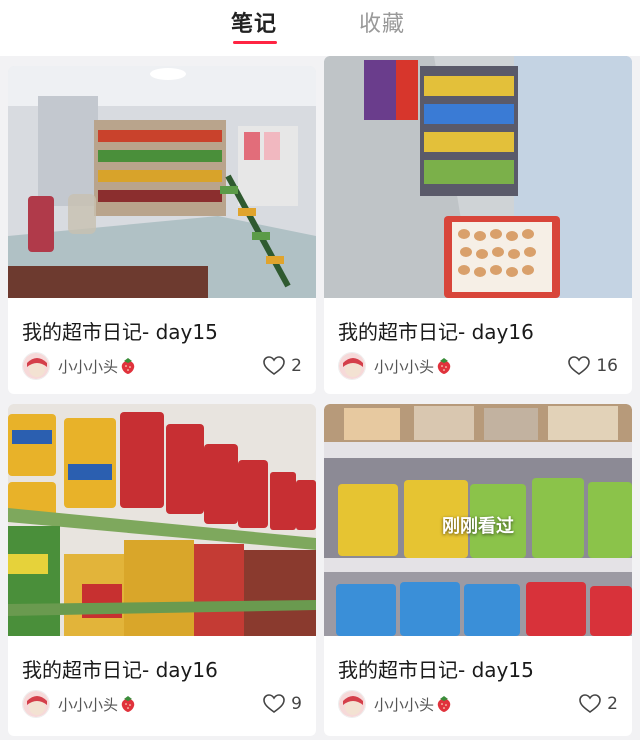 The image size is (640, 740). Describe the element at coordinates (382, 22) in the screenshot. I see `tab-favorites: 收藏` at that location.